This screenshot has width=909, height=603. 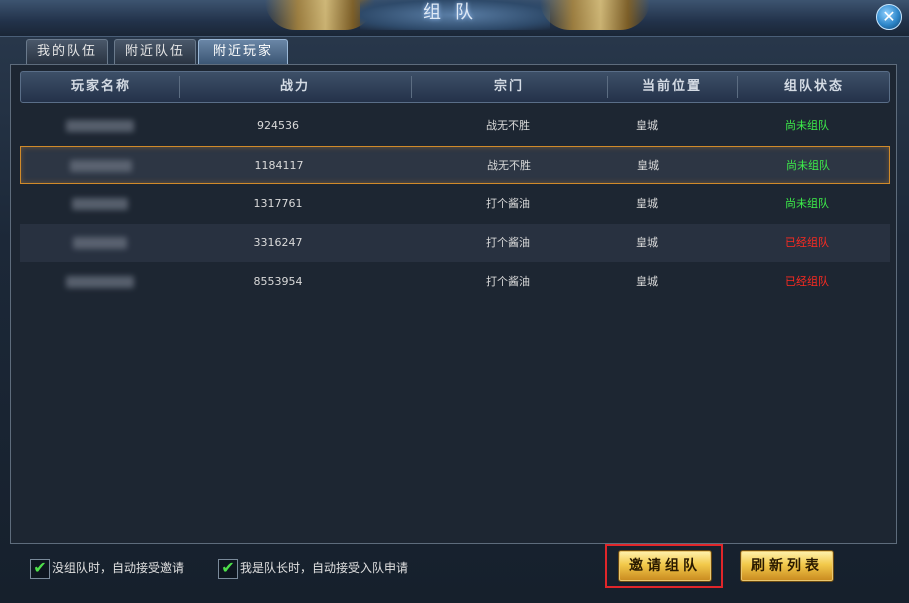 What do you see at coordinates (67, 51) in the screenshot?
I see `tab-my-team: 我的队伍` at bounding box center [67, 51].